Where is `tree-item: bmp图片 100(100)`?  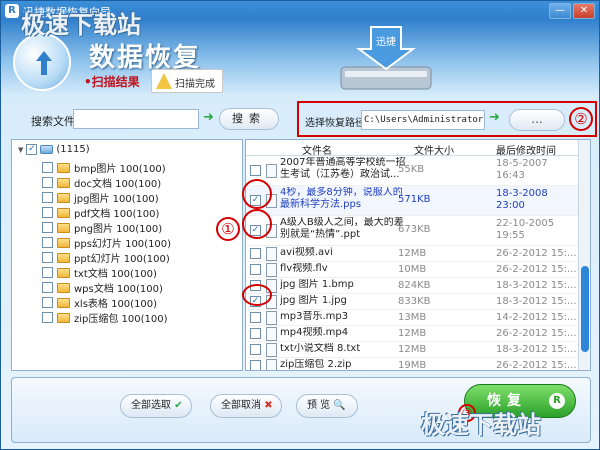 tree-item: bmp图片 100(100) is located at coordinates (106, 167).